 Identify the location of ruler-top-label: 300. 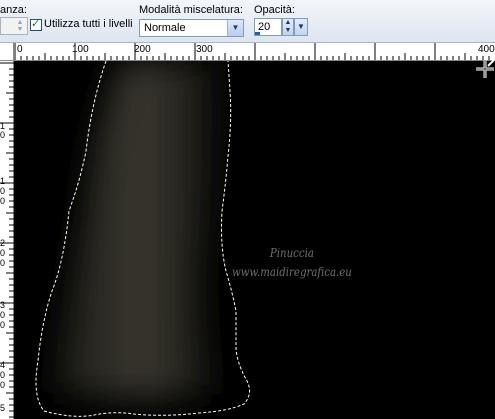
(204, 49).